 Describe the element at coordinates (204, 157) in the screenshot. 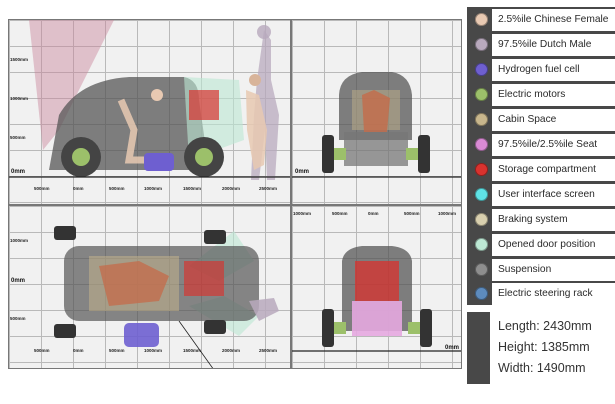

I see `rear-motor-side` at that location.